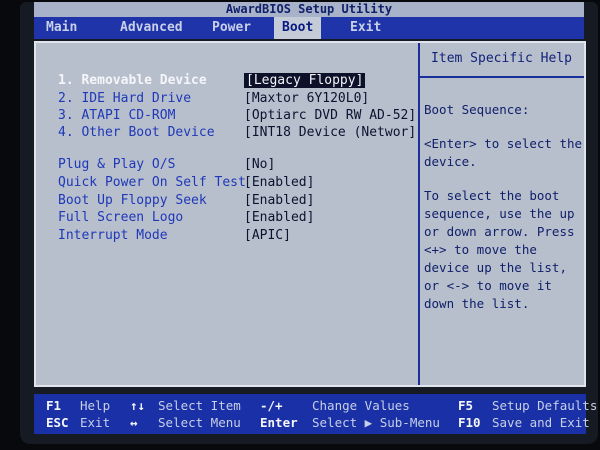 This screenshot has height=450, width=600. Describe the element at coordinates (151, 28) in the screenshot. I see `menu-advanced: Advanced` at that location.